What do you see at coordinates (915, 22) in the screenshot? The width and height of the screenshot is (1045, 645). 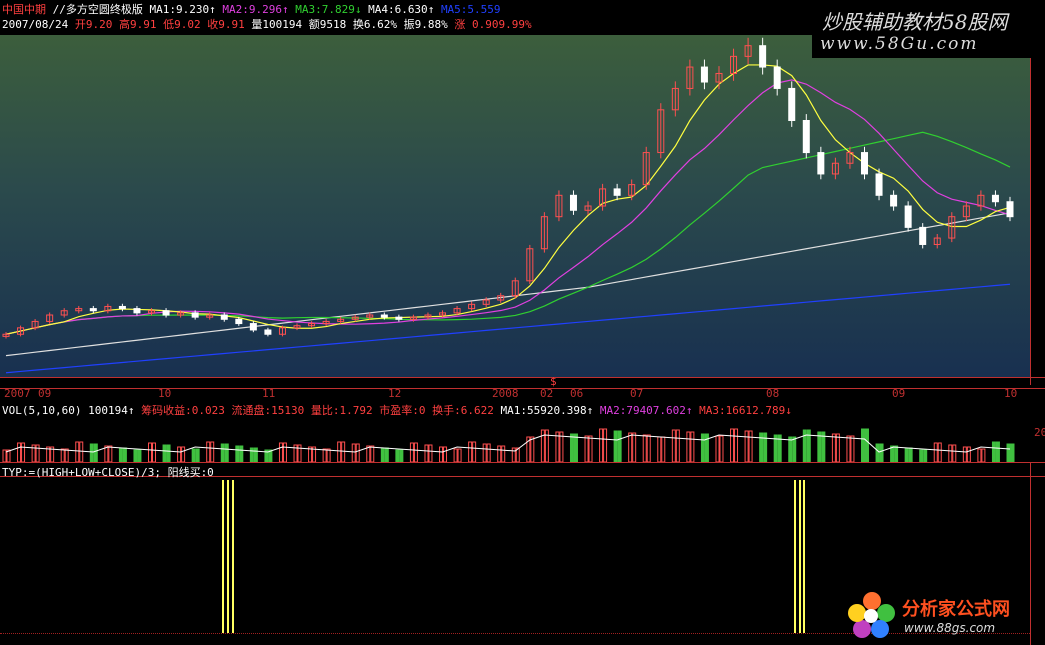 I see `watermark-58gu-title: 炒股辅助教材58股网` at bounding box center [915, 22].